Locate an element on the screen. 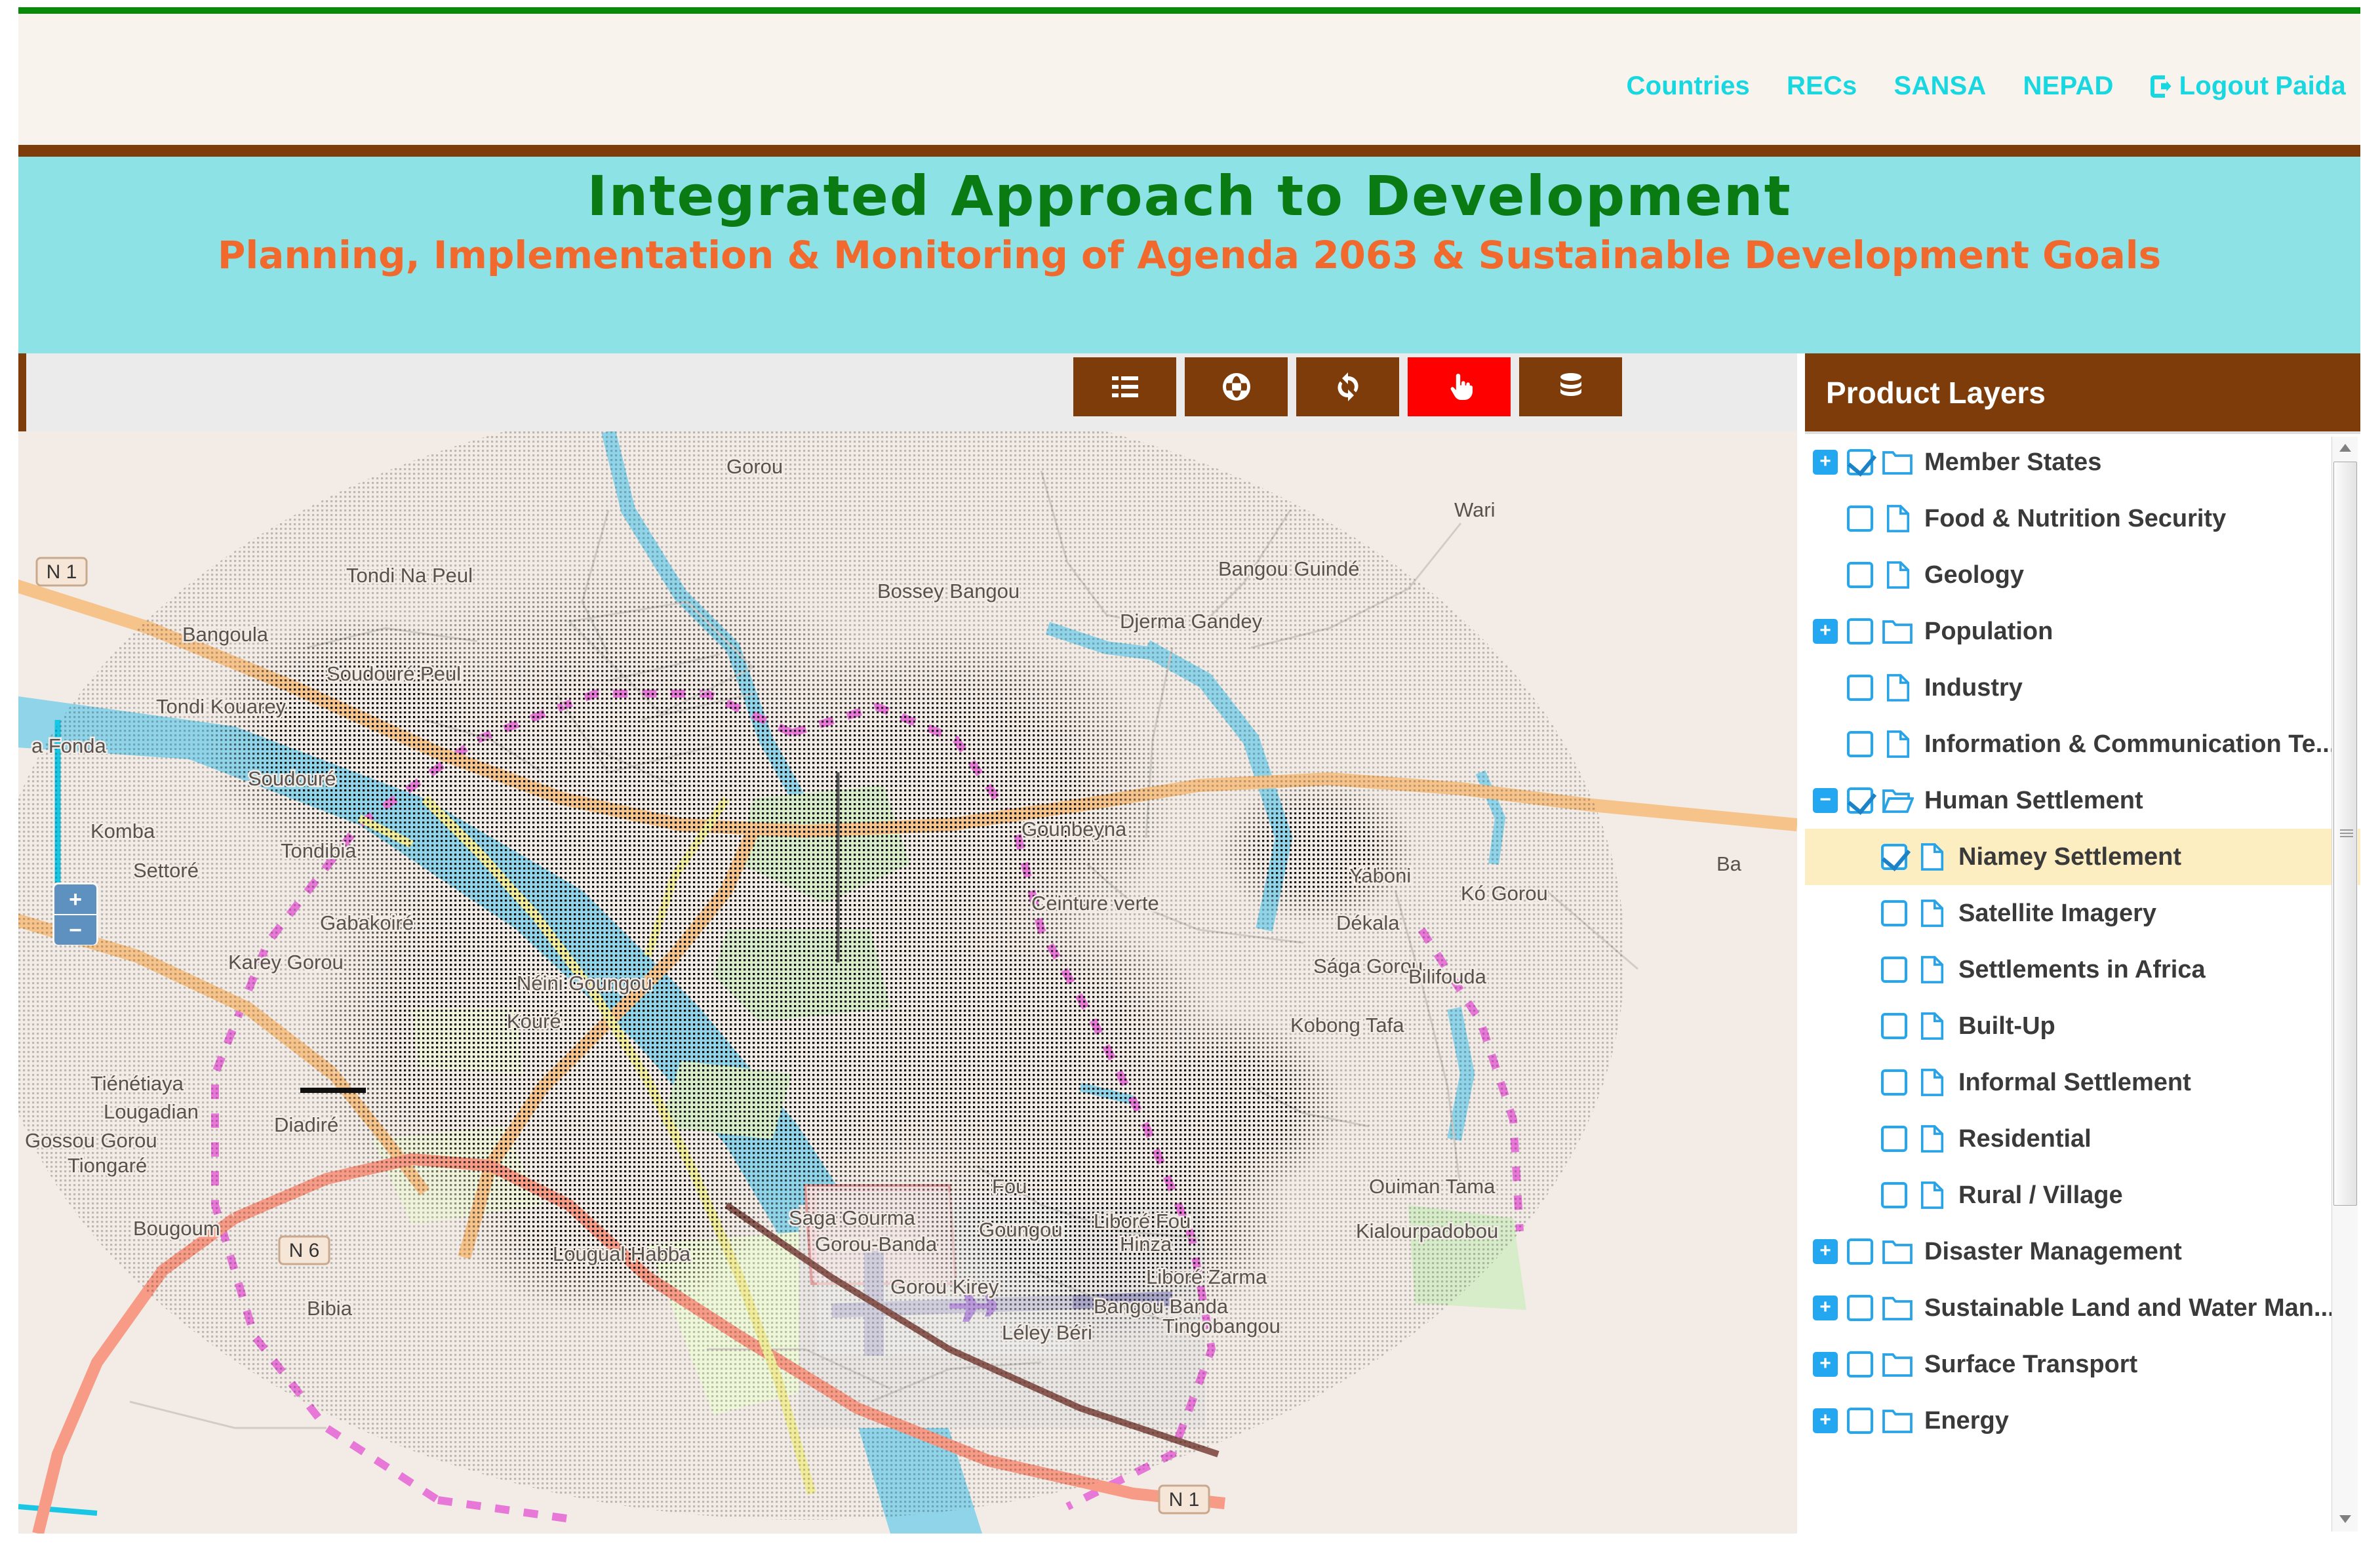 This screenshot has width=2380, height=1544. layer-row: Settlements in Africa is located at coordinates (2082, 969).